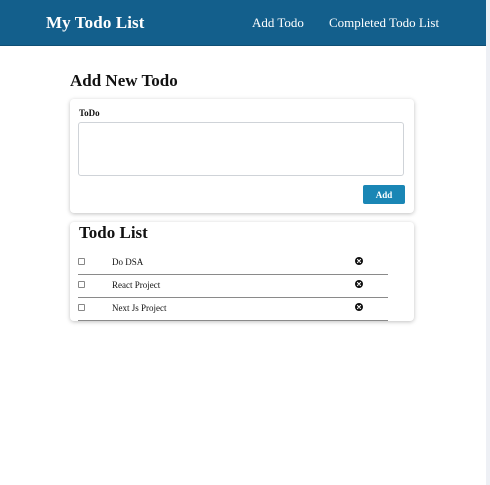 This screenshot has width=490, height=485. I want to click on todo-row: React Project, so click(233, 286).